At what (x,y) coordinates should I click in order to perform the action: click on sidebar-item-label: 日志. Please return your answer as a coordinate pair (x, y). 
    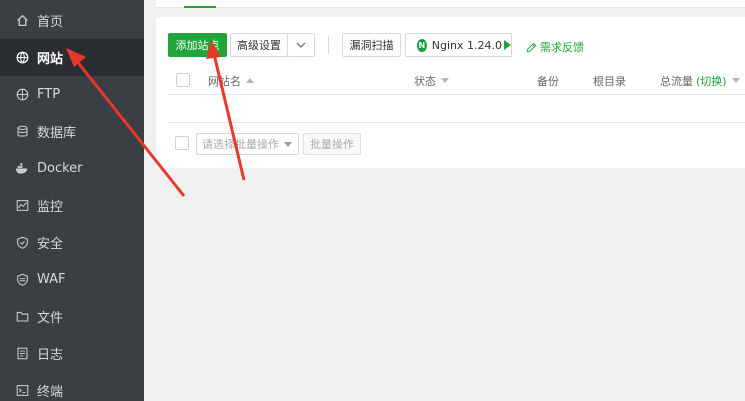
    Looking at the image, I should click on (50, 355).